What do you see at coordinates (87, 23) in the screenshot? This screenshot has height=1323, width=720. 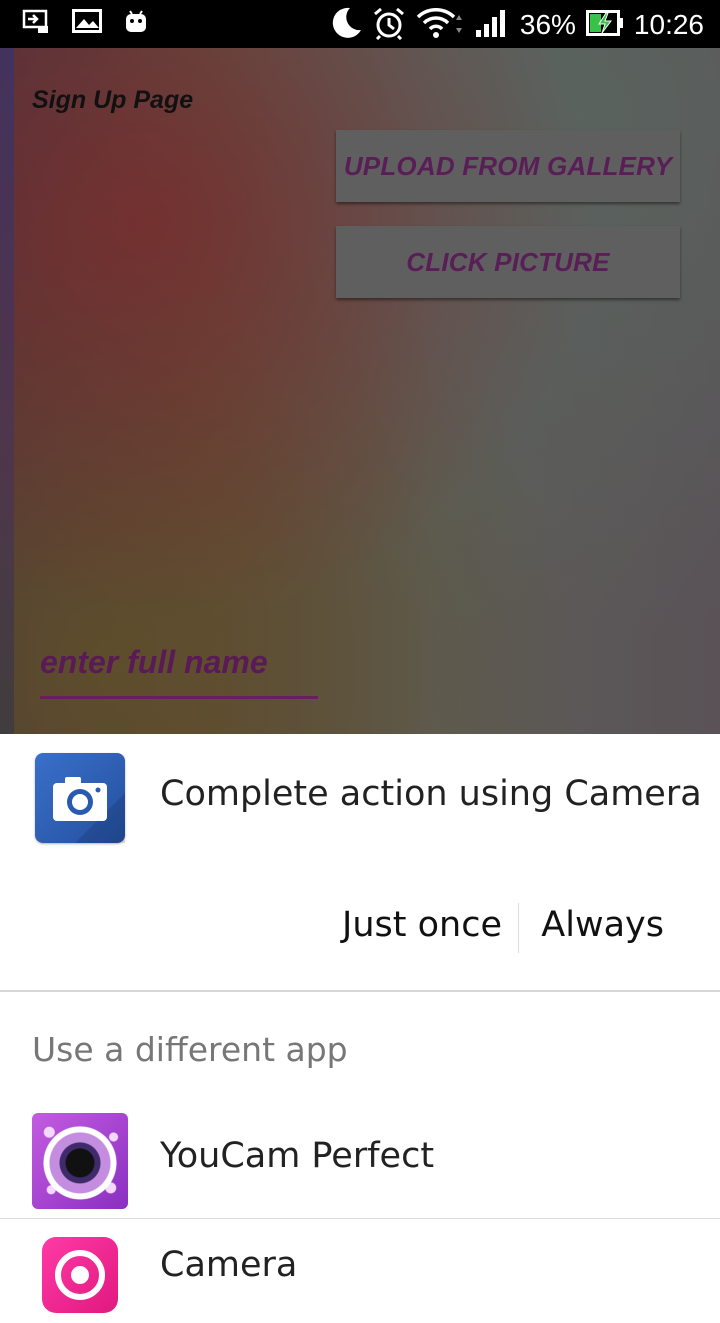 I see `gallery-icon` at bounding box center [87, 23].